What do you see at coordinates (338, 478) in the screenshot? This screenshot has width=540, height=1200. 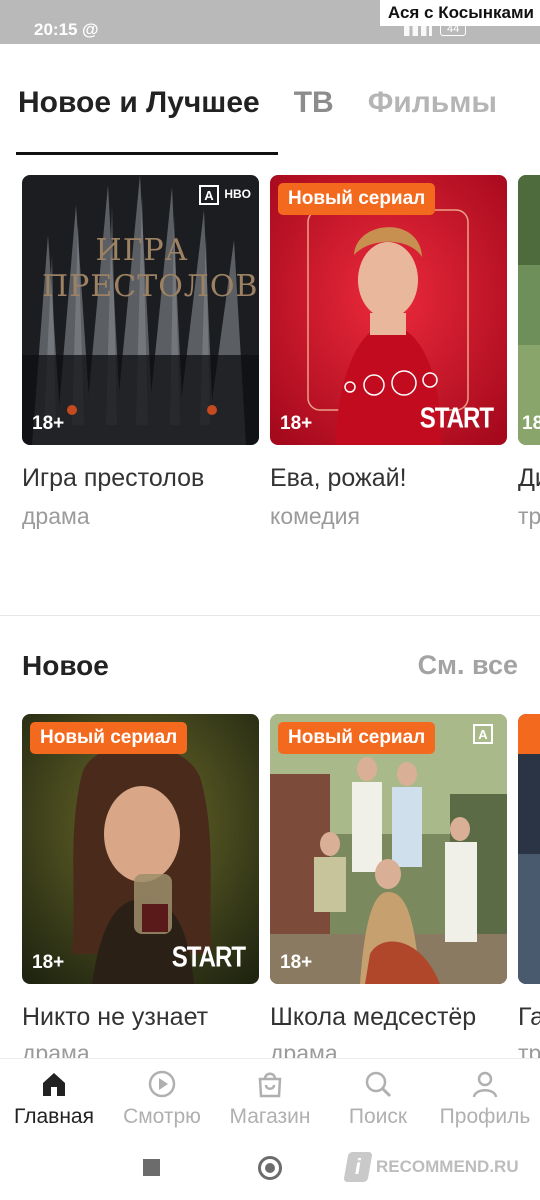 I see `card-title: Ева, рожай!` at bounding box center [338, 478].